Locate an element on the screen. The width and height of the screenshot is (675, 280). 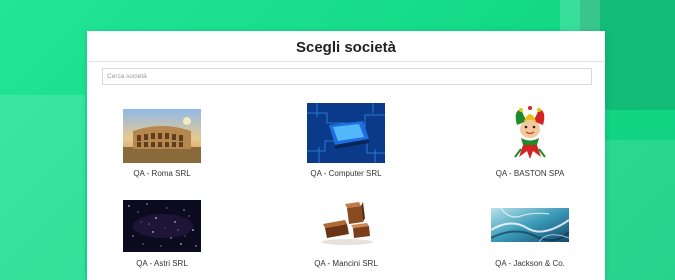
company-name: QA - Roma SRL is located at coordinates (162, 173).